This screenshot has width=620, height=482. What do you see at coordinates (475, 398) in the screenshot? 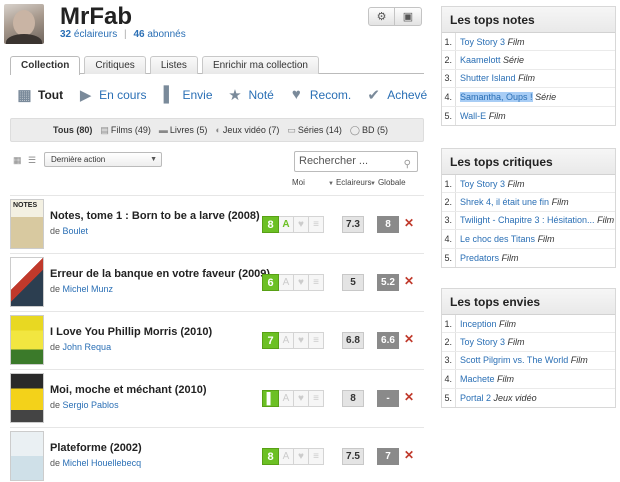
I see `item-link: Portal 2` at bounding box center [475, 398].